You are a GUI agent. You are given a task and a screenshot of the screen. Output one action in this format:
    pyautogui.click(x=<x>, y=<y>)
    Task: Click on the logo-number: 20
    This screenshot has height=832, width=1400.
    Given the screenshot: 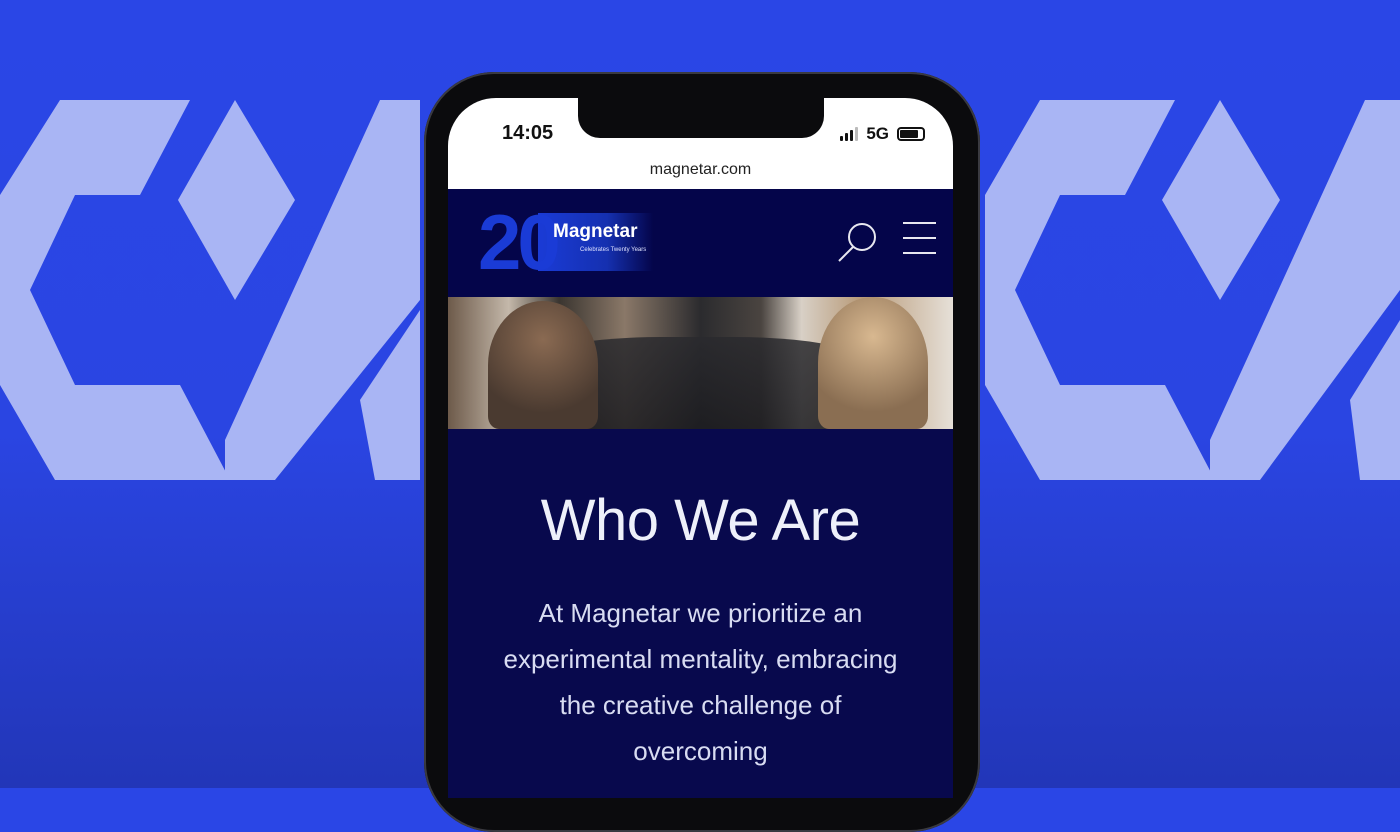 What is the action you would take?
    pyautogui.click(x=519, y=242)
    